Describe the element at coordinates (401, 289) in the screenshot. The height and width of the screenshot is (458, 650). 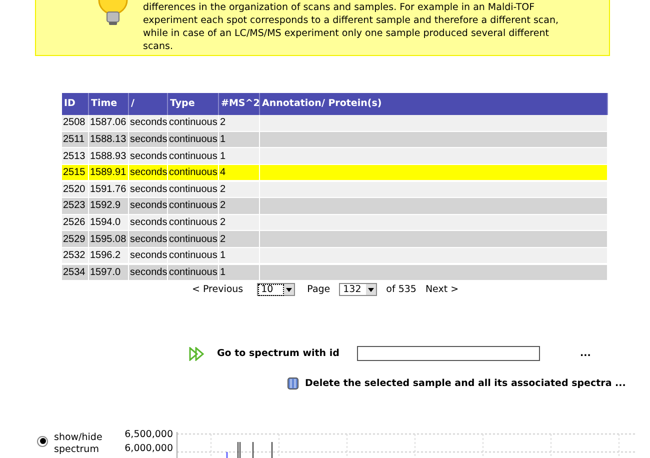
I see `page-count: of 535` at that location.